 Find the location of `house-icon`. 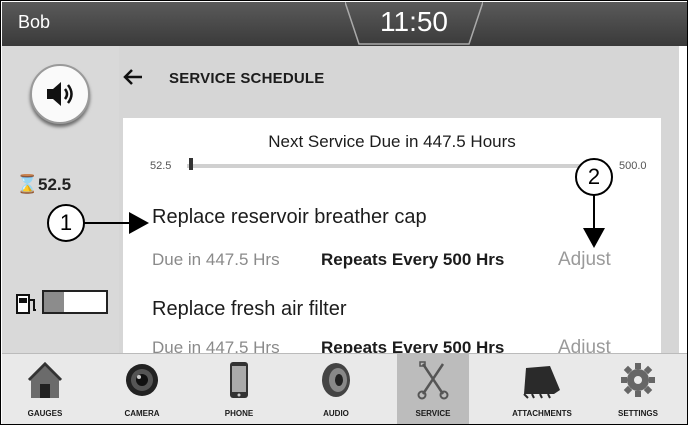

house-icon is located at coordinates (45, 379).